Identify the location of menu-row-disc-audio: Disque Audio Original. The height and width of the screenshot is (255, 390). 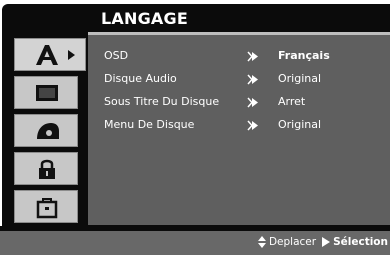
(247, 80).